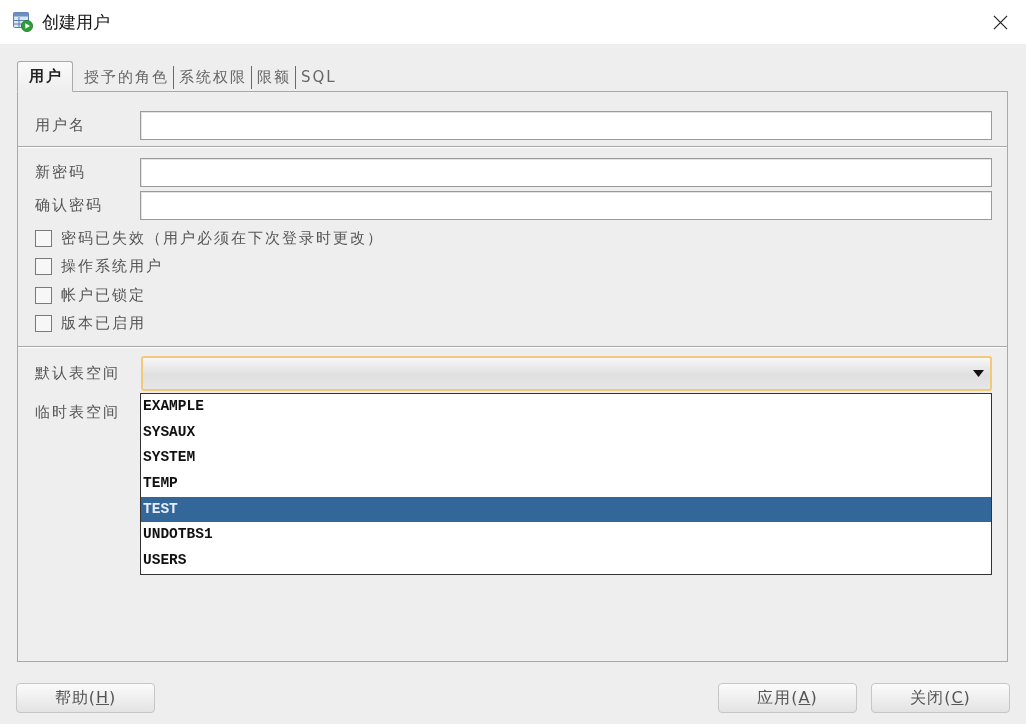 This screenshot has width=1026, height=724. What do you see at coordinates (566, 407) in the screenshot?
I see `dropdown-option: EXAMPLE` at bounding box center [566, 407].